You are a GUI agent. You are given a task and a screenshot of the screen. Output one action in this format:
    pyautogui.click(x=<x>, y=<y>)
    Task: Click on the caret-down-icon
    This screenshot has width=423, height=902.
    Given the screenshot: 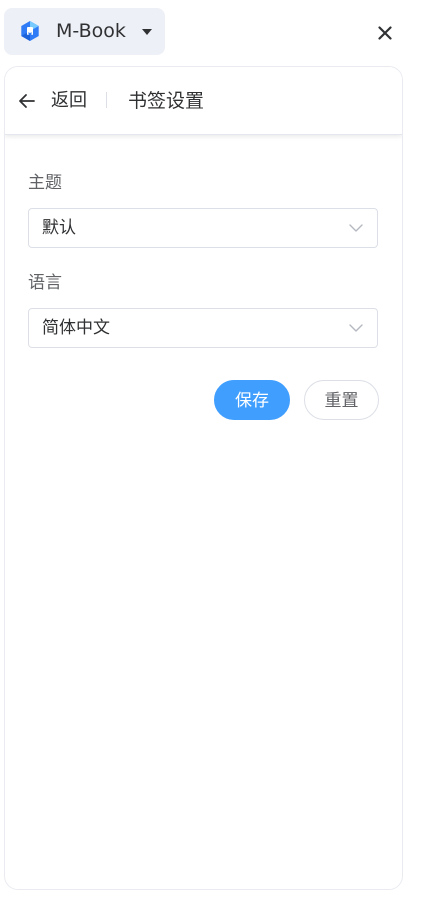 What is the action you would take?
    pyautogui.click(x=147, y=32)
    